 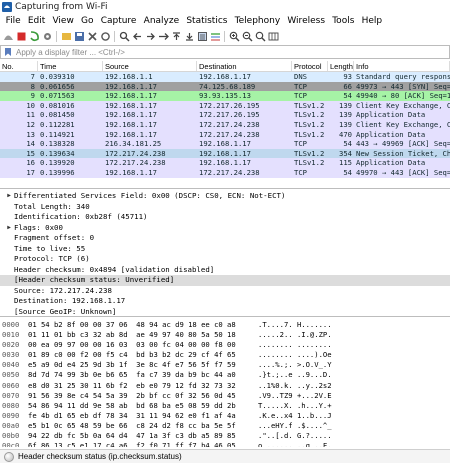 What do you see at coordinates (343, 21) in the screenshot?
I see `menu-tools: Tools` at bounding box center [343, 21].